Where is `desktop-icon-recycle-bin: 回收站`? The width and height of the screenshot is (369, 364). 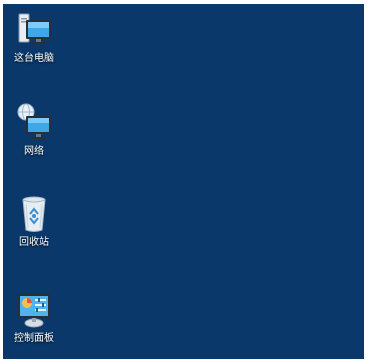
desktop-icon-recycle-bin: 回收站 is located at coordinates (36, 221).